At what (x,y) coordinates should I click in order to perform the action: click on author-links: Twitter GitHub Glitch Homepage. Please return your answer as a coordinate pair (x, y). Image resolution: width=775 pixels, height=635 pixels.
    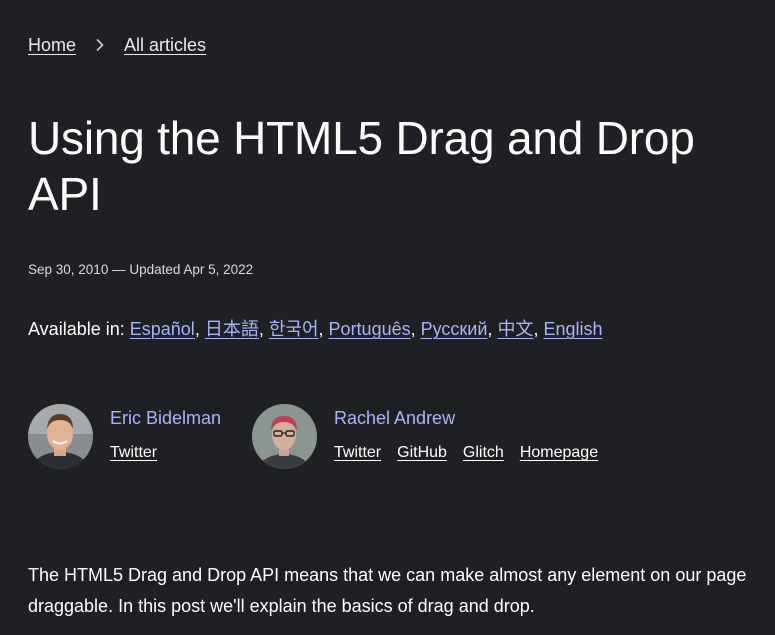
    Looking at the image, I should click on (474, 453).